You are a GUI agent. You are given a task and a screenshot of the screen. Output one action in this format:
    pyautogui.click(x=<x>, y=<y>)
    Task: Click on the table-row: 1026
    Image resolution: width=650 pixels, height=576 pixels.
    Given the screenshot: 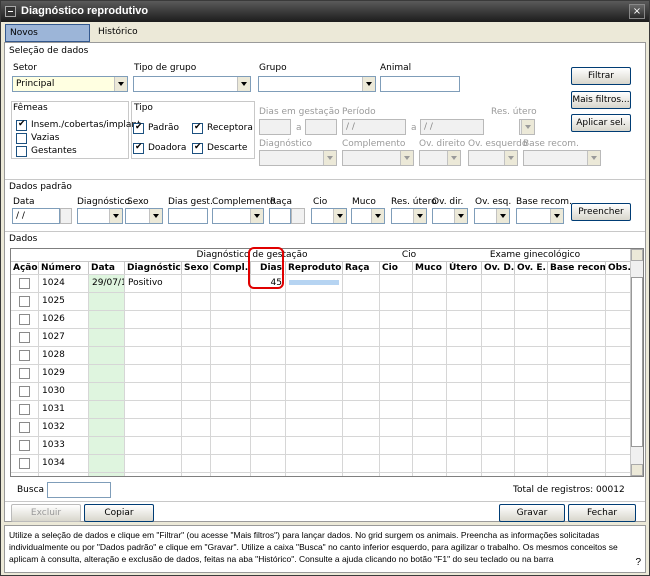 What is the action you would take?
    pyautogui.click(x=321, y=319)
    